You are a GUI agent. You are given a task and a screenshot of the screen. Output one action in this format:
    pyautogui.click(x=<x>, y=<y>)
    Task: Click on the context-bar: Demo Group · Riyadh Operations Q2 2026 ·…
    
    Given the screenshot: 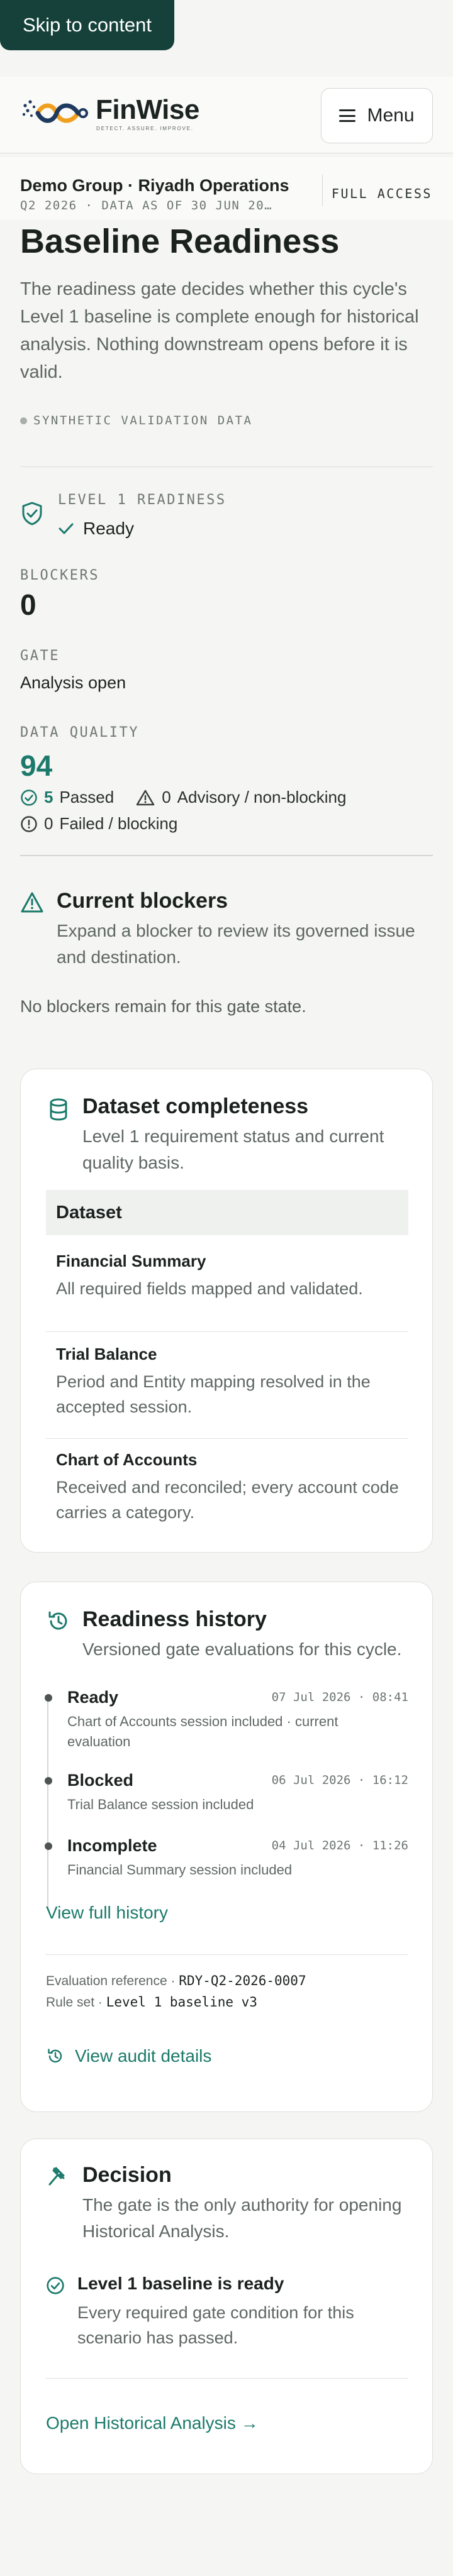 What is the action you would take?
    pyautogui.click(x=226, y=188)
    